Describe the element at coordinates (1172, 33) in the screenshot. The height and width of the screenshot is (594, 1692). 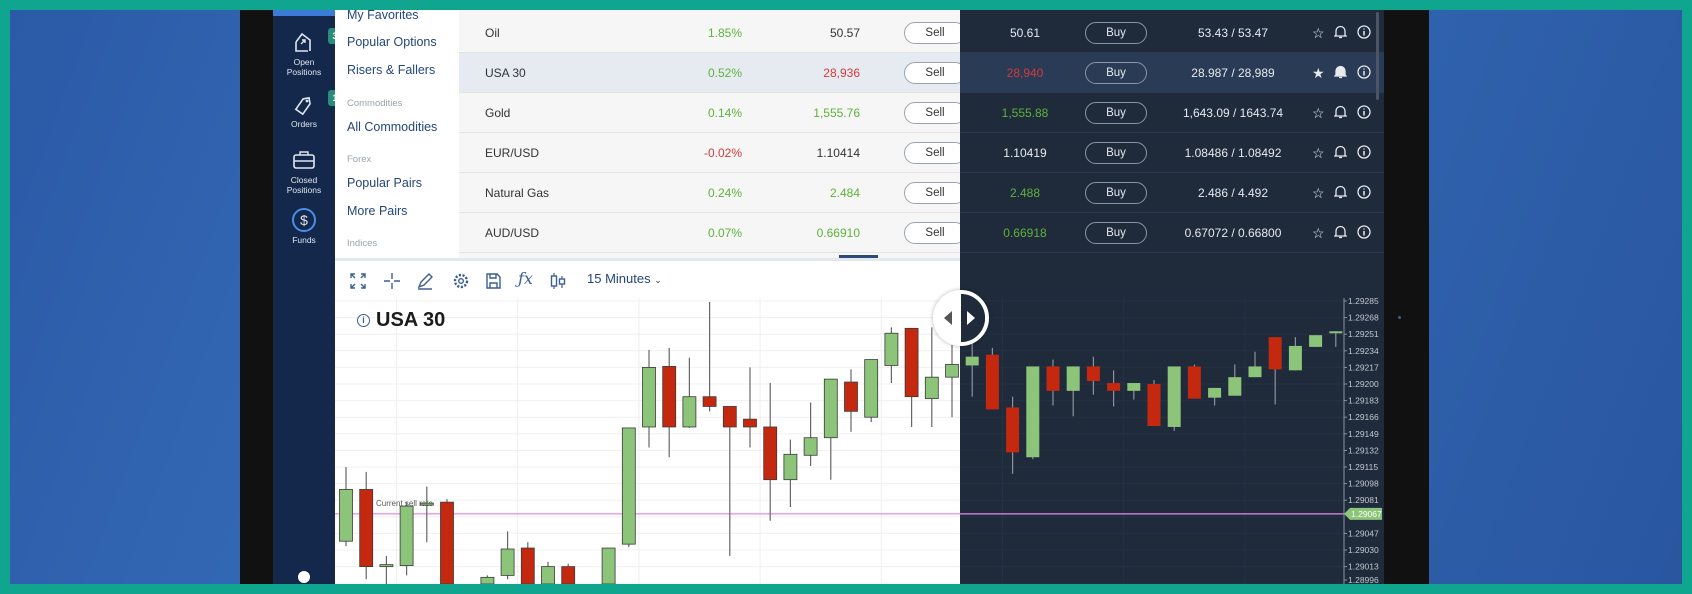
I see `table-row: 50.61 Buy 53.43 / 53.47 ☆` at that location.